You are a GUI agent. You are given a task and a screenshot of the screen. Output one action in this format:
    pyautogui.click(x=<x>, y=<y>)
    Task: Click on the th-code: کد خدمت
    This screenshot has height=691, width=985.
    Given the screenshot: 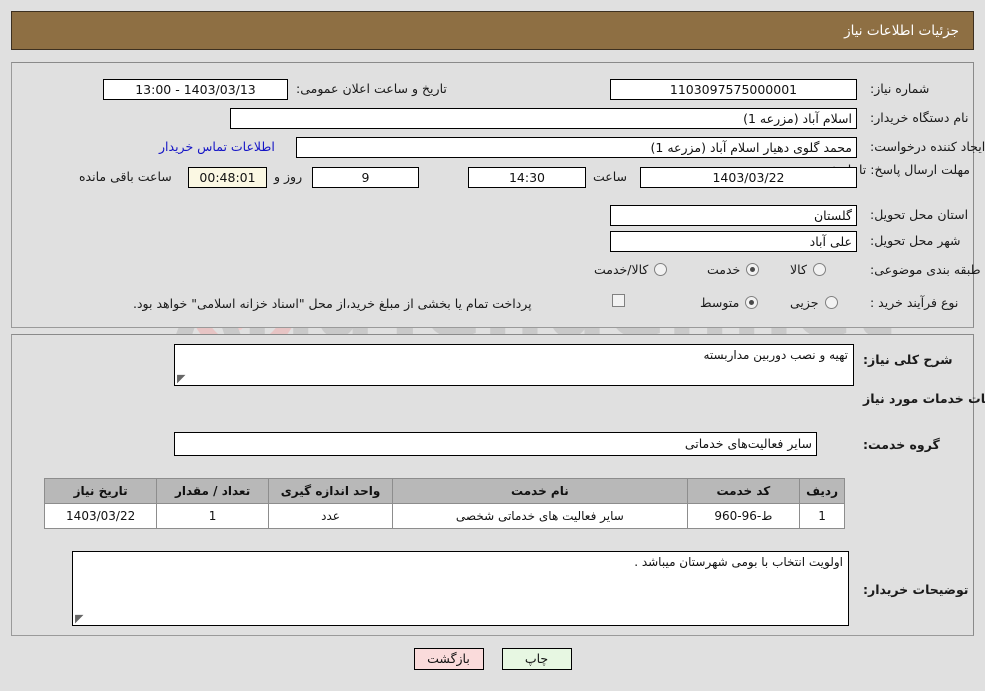 What is the action you would take?
    pyautogui.click(x=743, y=491)
    